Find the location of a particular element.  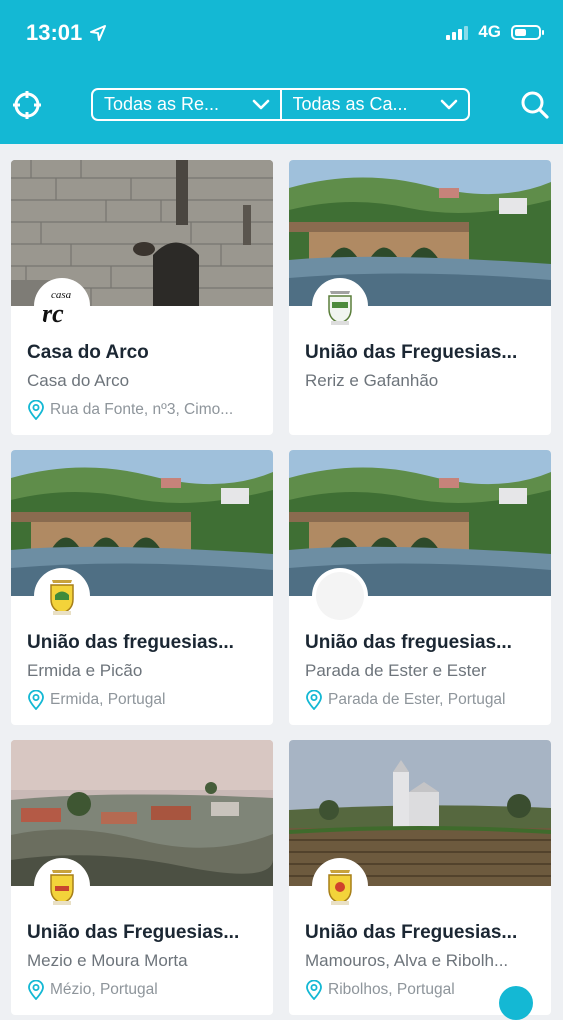

card-subtitle: Parada de Ester e Ester is located at coordinates (396, 670).